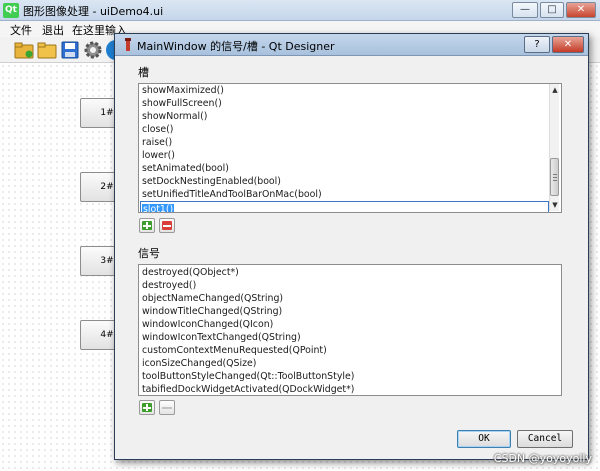  I want to click on slot-item: showNormal(), so click(174, 117).